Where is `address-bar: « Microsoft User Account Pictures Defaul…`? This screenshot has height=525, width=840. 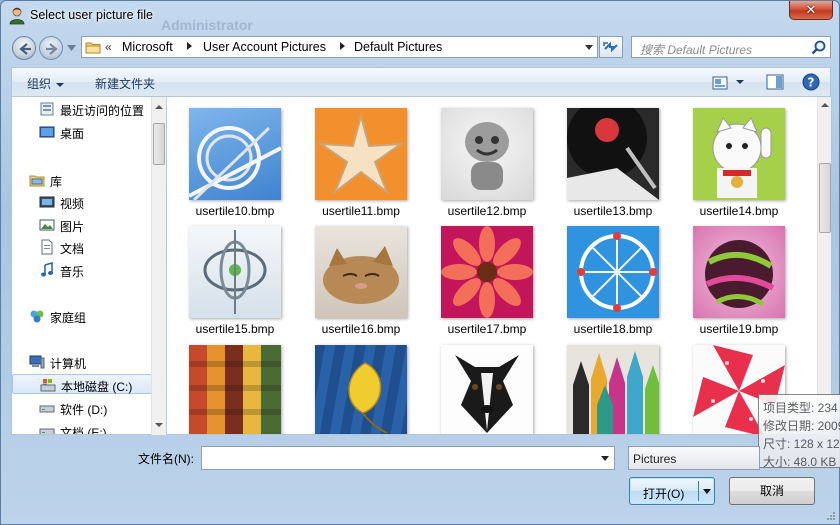 address-bar: « Microsoft User Account Pictures Defaul… is located at coordinates (339, 47).